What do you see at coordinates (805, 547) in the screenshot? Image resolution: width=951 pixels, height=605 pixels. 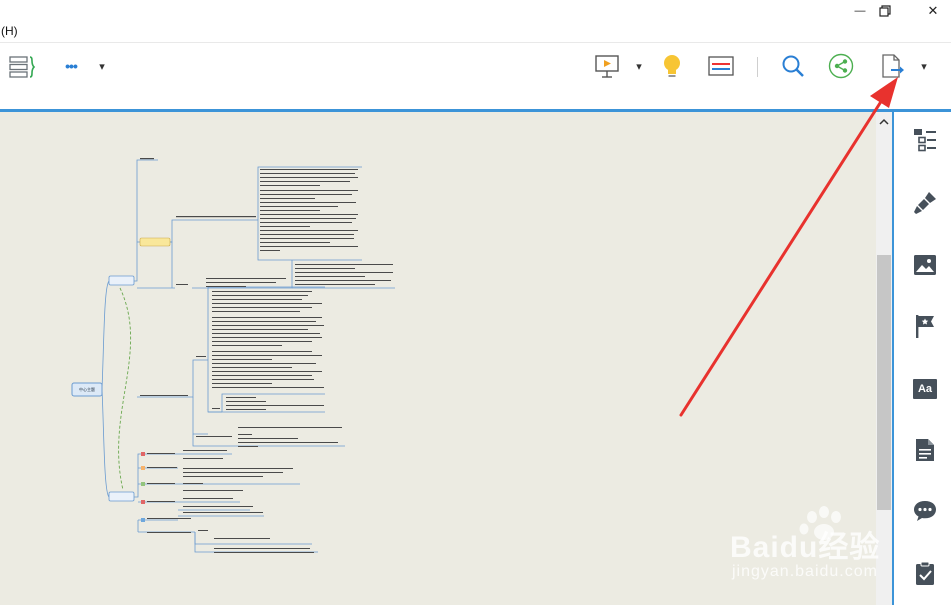 I see `watermark-brand: Baidu经验` at bounding box center [805, 547].